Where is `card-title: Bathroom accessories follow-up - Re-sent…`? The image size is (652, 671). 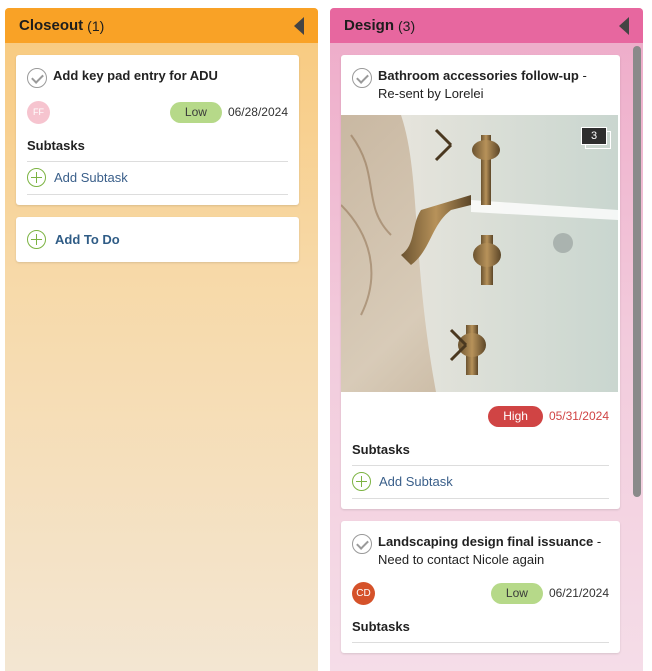 card-title: Bathroom accessories follow-up - Re-sent… is located at coordinates (482, 84).